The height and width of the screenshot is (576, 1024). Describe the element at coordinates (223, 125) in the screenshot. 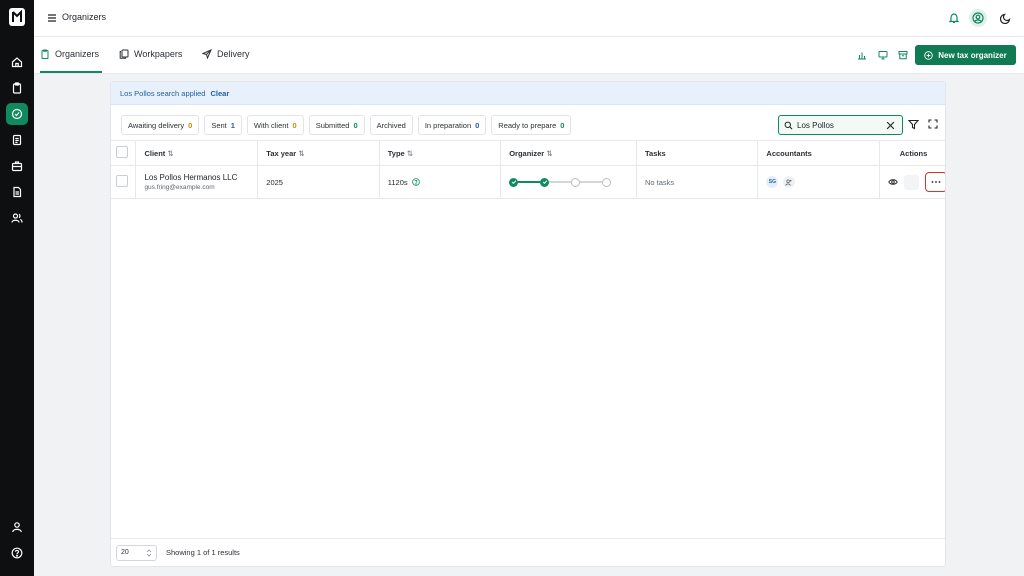

I see `filter-sent: Sent 1` at that location.